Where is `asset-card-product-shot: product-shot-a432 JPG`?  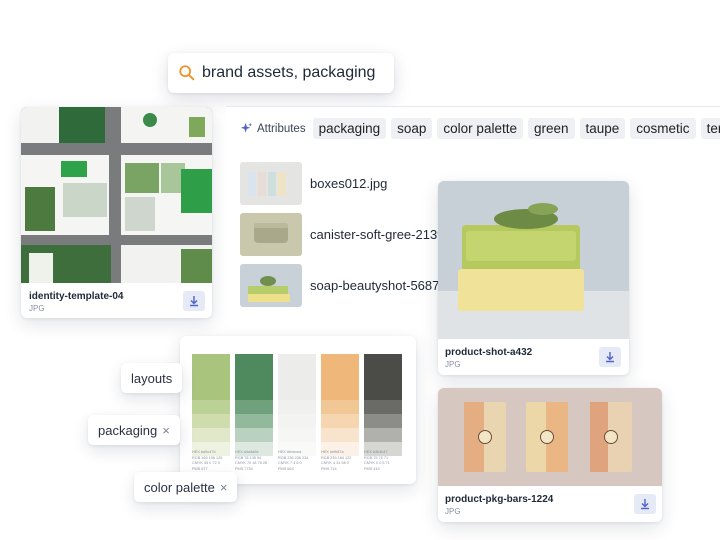
asset-card-product-shot: product-shot-a432 JPG is located at coordinates (533, 278).